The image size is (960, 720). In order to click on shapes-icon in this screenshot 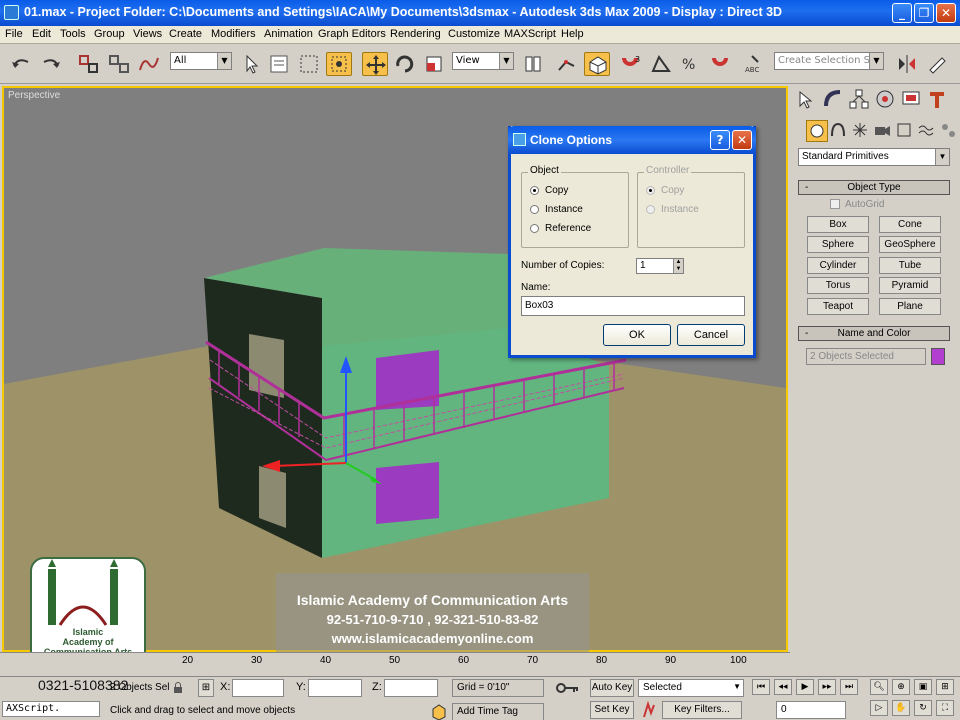, I will do `click(839, 131)`.